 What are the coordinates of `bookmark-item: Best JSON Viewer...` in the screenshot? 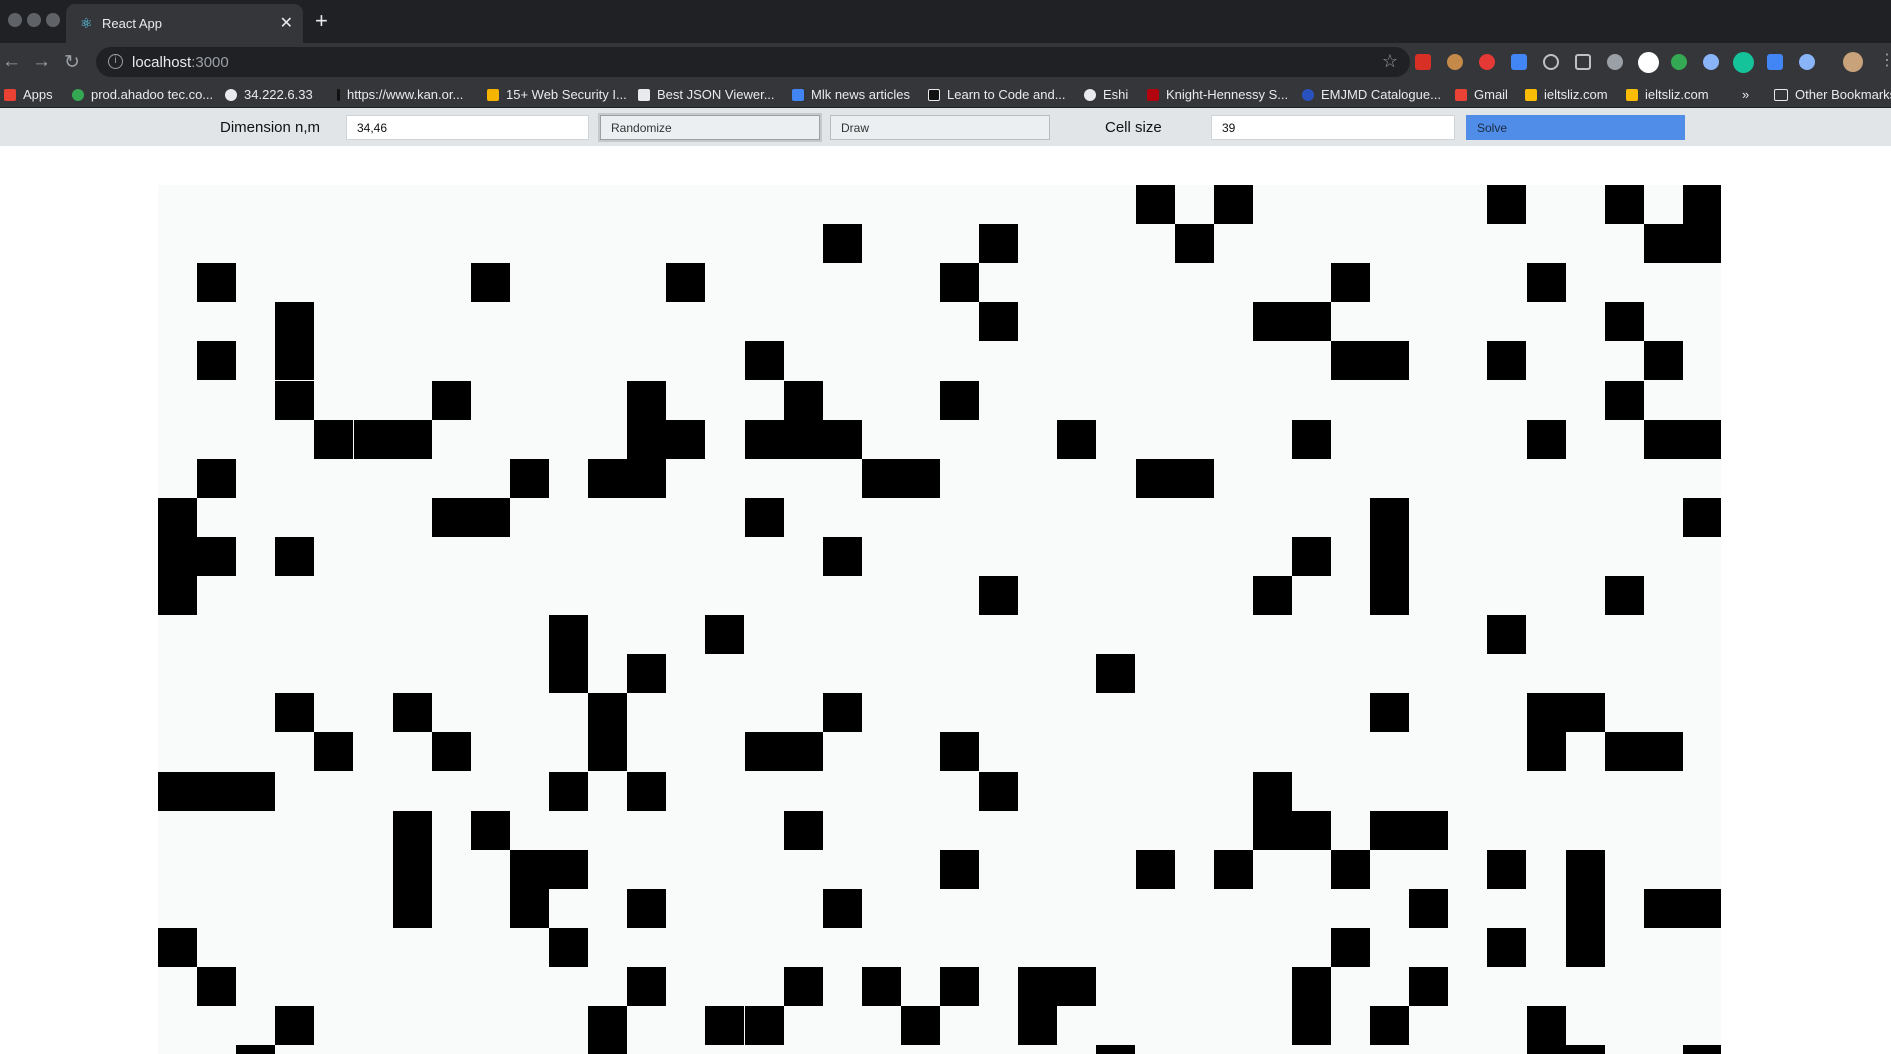 It's located at (706, 94).